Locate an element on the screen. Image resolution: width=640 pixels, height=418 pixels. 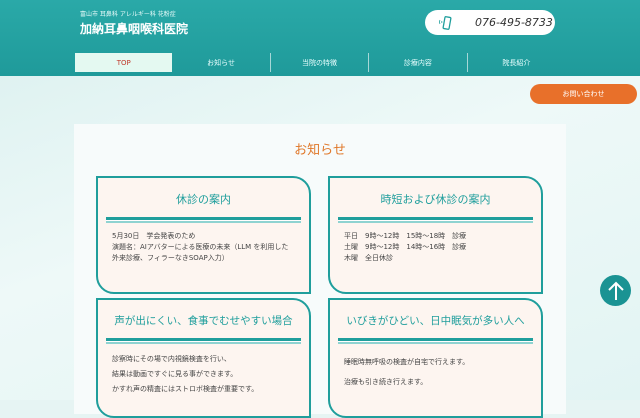
card-line: 平日 9時～12時 15時～18時 診療 is located at coordinates (405, 236).